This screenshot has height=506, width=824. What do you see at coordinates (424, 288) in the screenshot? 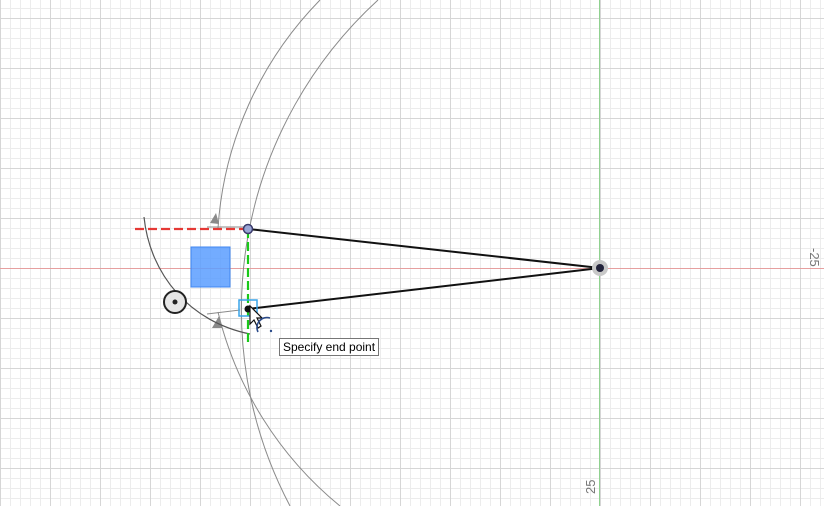
I see `sketch-line-lower` at bounding box center [424, 288].